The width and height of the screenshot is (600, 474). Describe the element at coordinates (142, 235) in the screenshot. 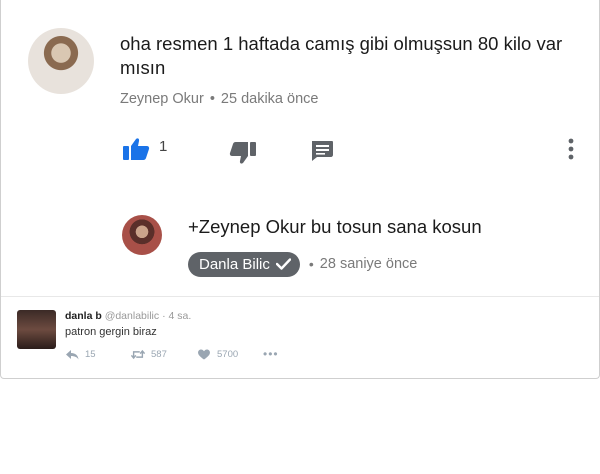

I see `reply-avatar` at that location.